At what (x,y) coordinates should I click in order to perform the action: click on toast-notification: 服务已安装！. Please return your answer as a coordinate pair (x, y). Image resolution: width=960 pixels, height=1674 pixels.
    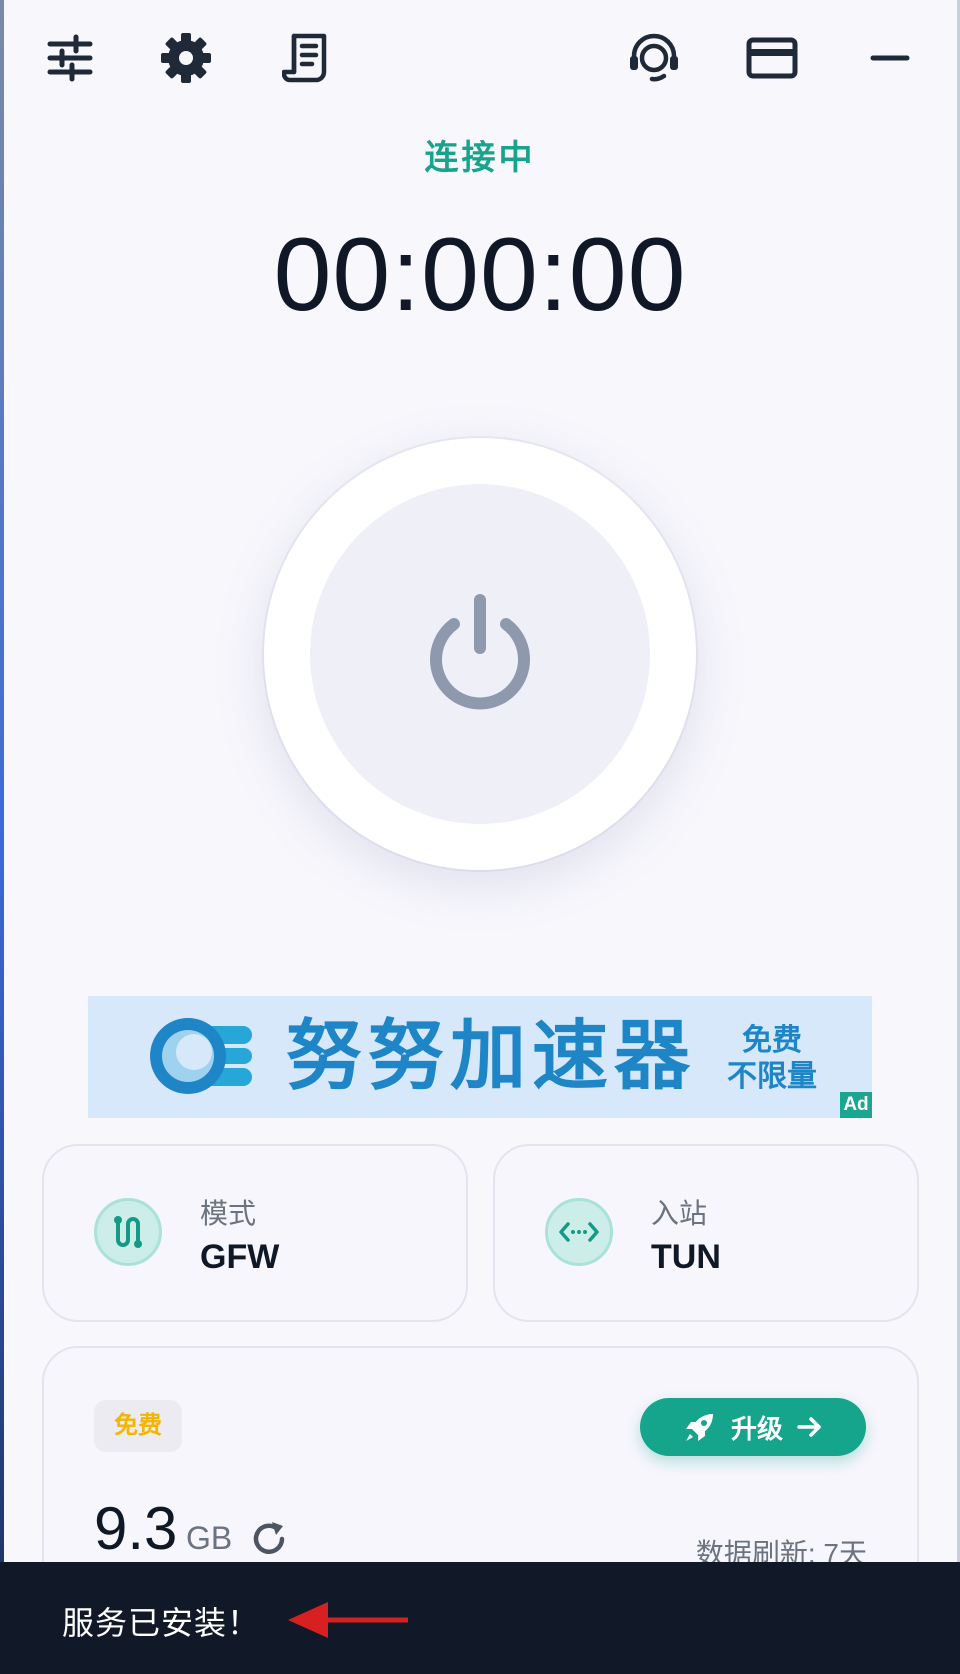
    Looking at the image, I should click on (480, 1618).